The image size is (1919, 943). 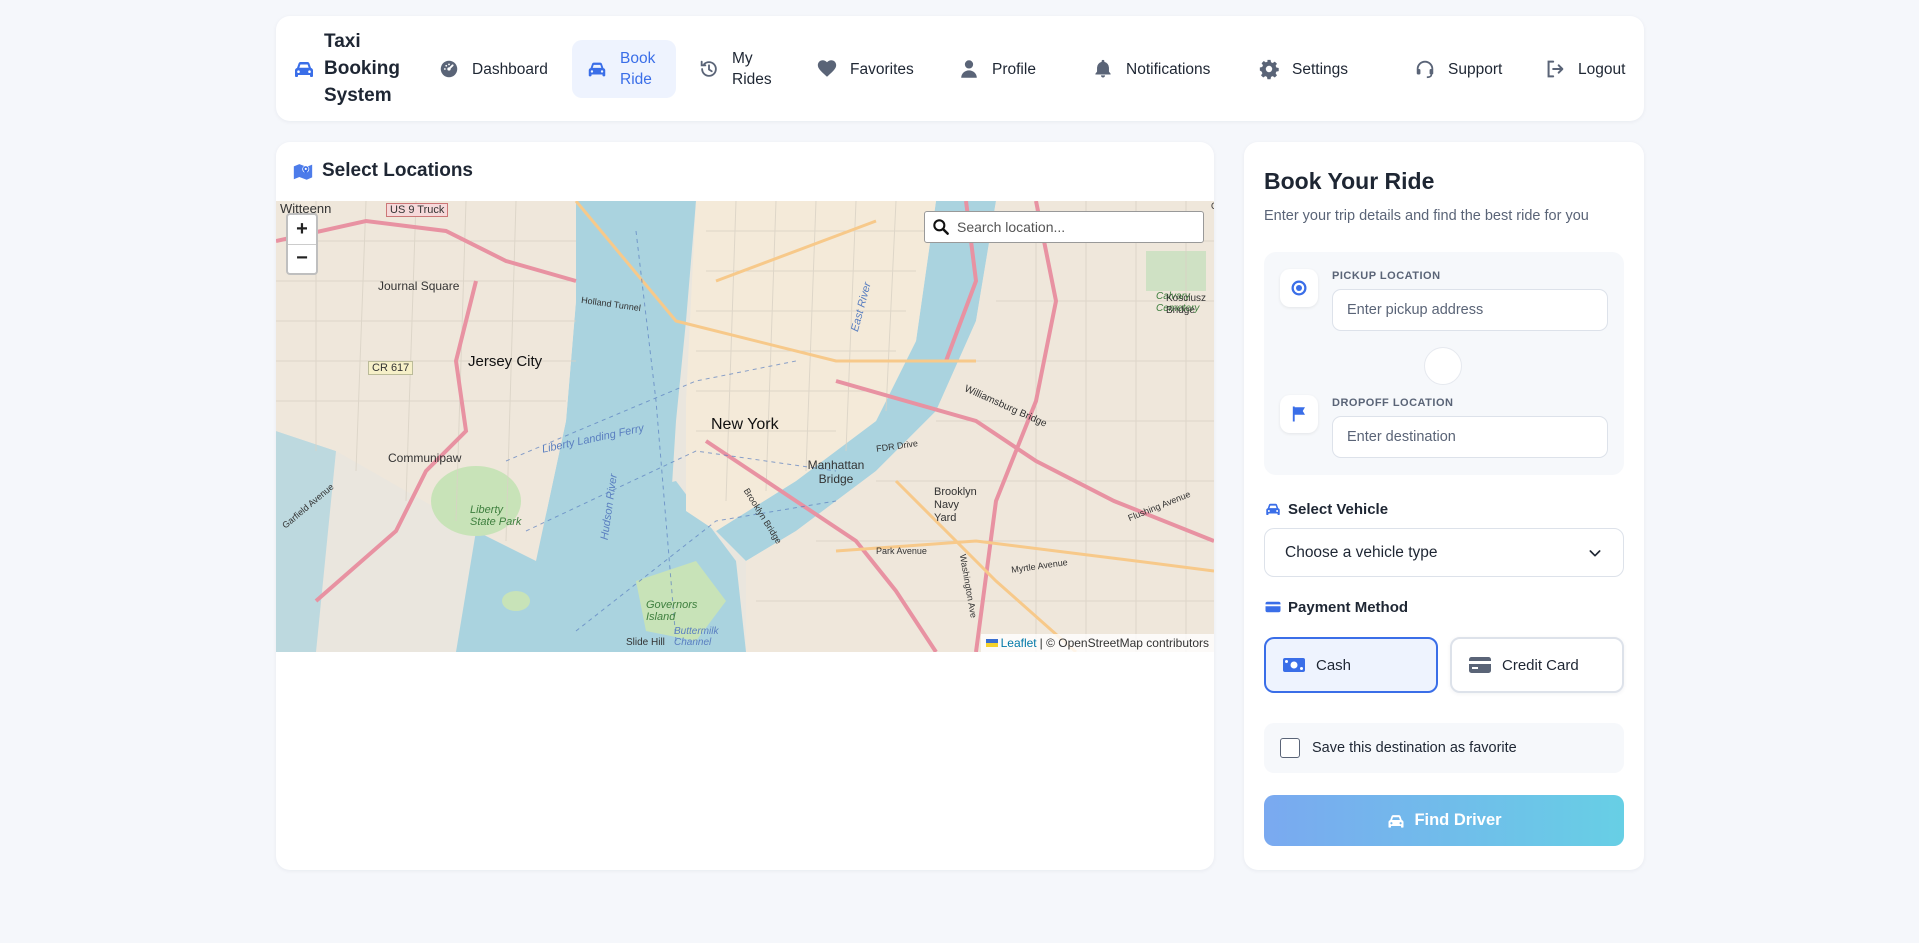 I want to click on ukraine-flag-icon, so click(x=991, y=643).